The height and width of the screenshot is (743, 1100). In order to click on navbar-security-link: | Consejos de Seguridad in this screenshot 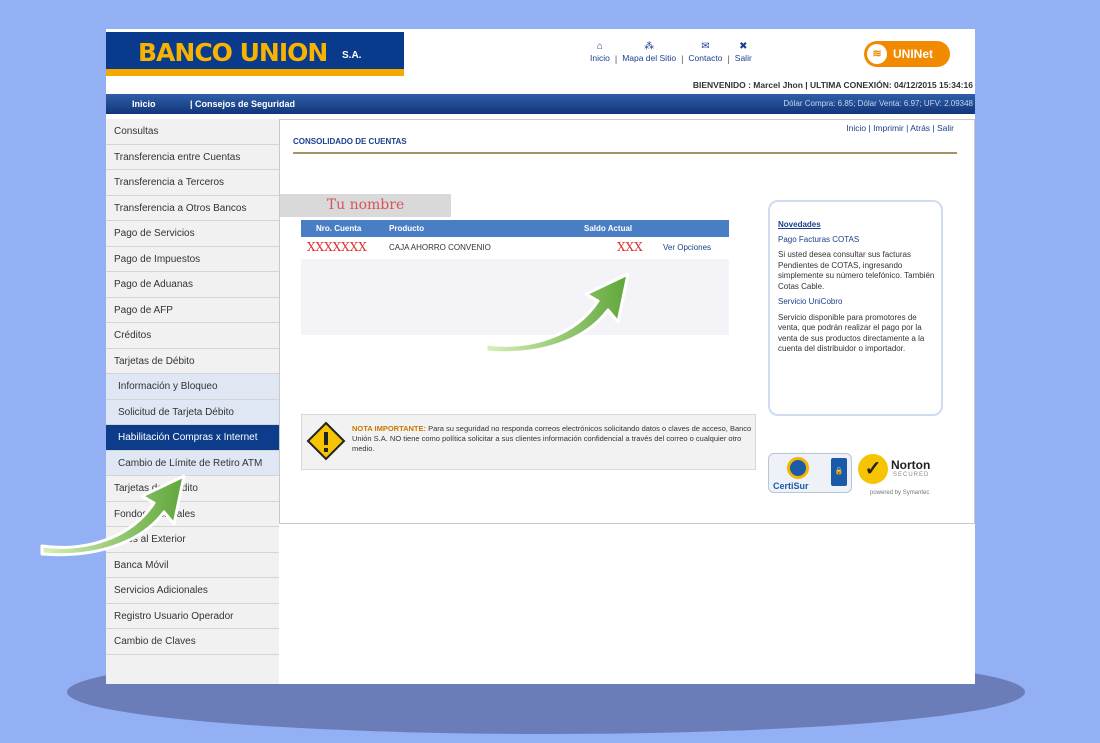, I will do `click(242, 104)`.